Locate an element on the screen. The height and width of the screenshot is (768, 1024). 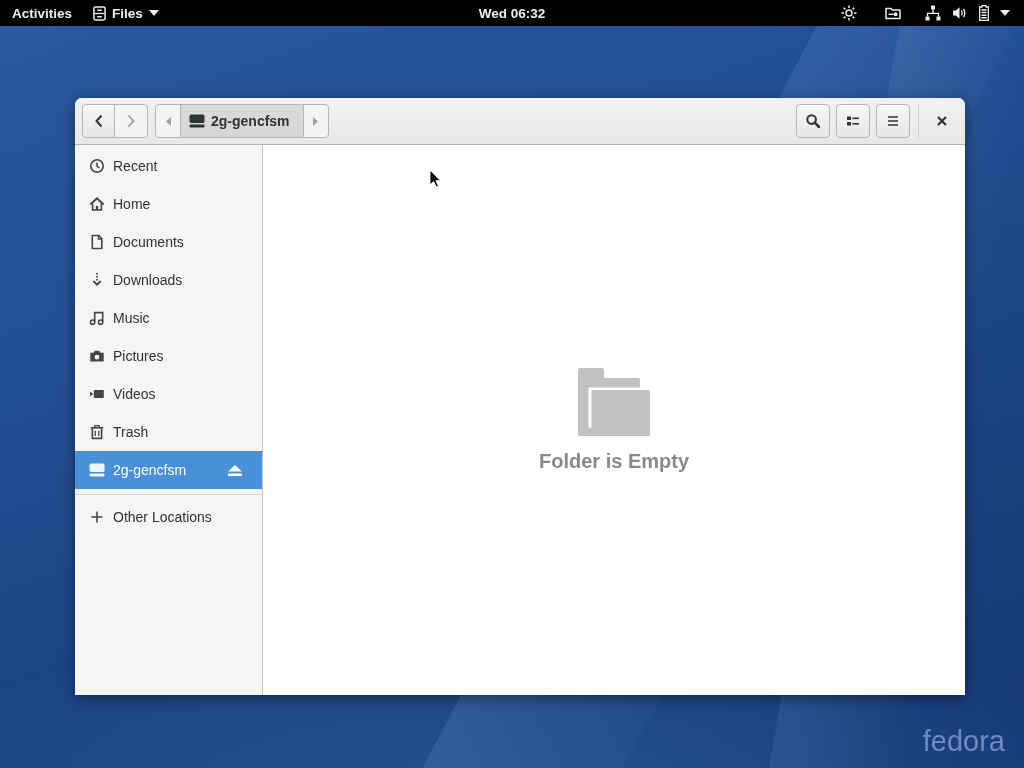
back-button is located at coordinates (98, 121).